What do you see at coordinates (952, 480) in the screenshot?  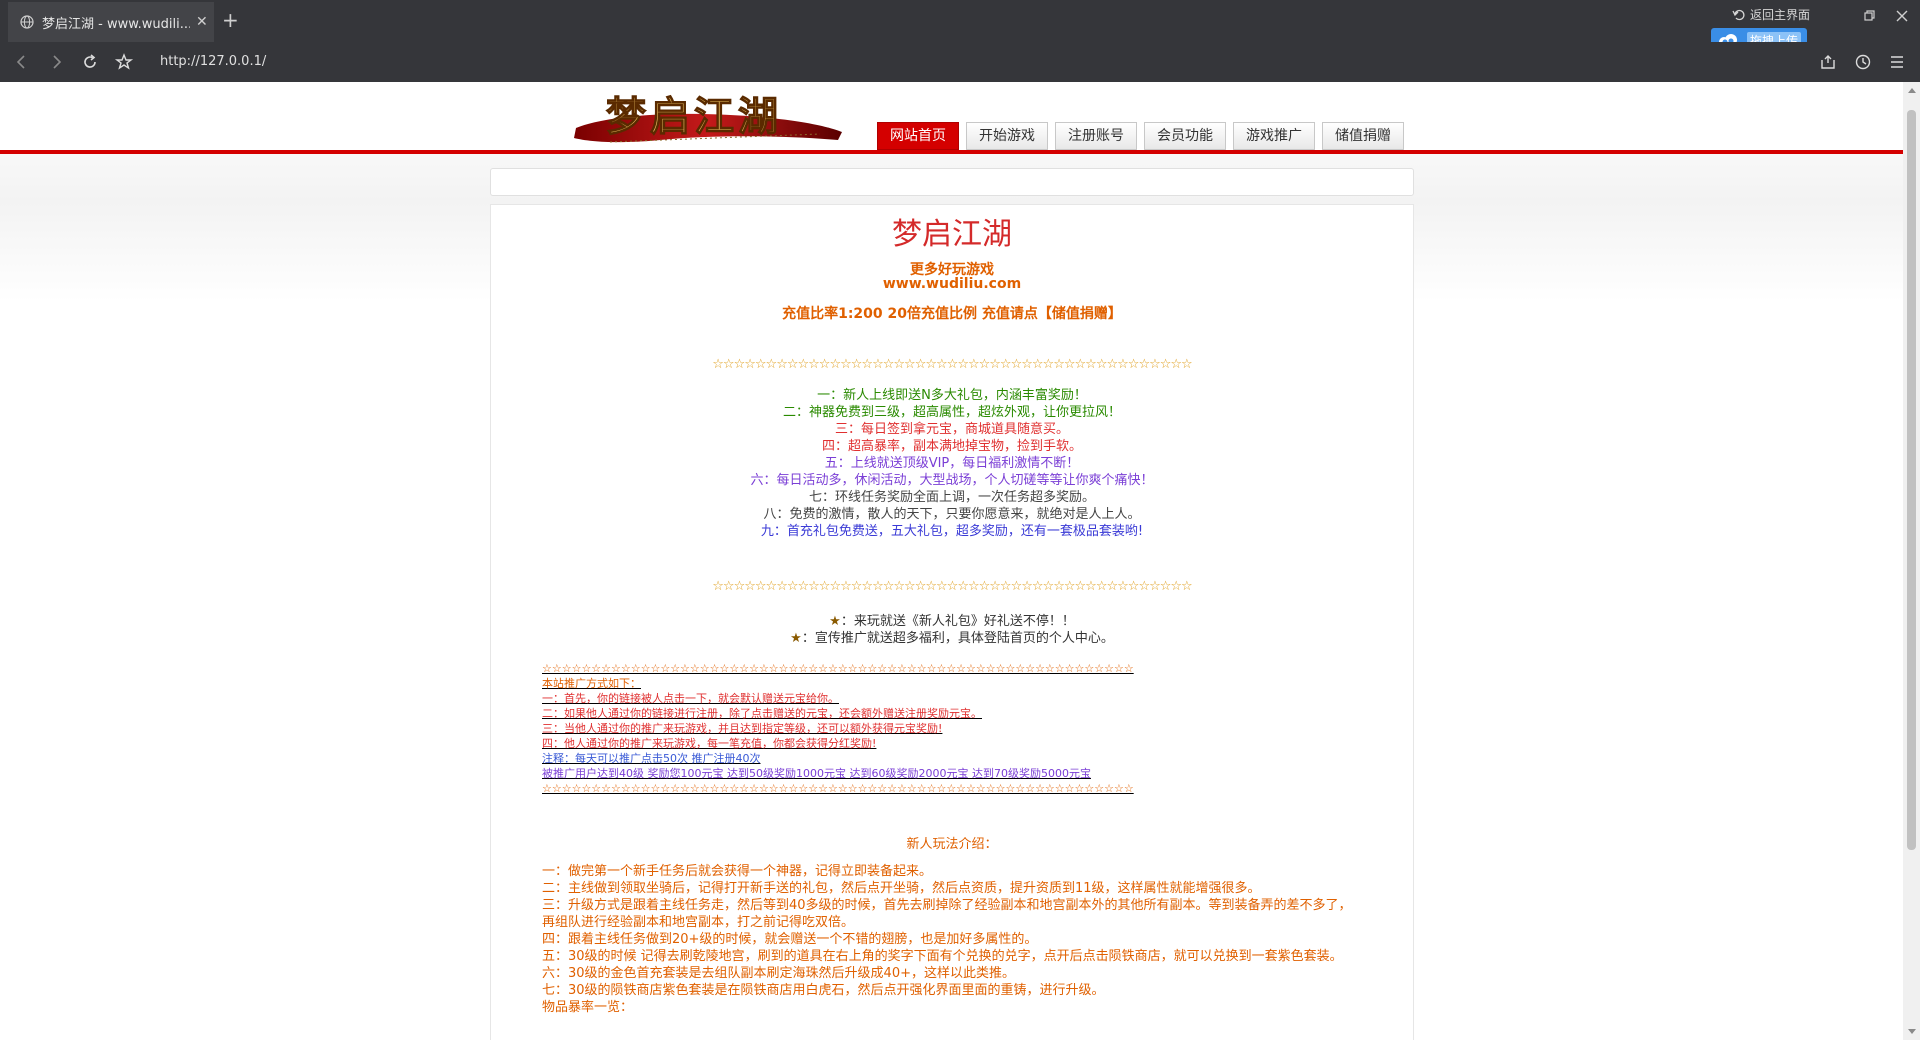 I see `feature-item: 六：每日活动多，休闲活动，大型战场，个人切磋等等让你爽个痛快！` at bounding box center [952, 480].